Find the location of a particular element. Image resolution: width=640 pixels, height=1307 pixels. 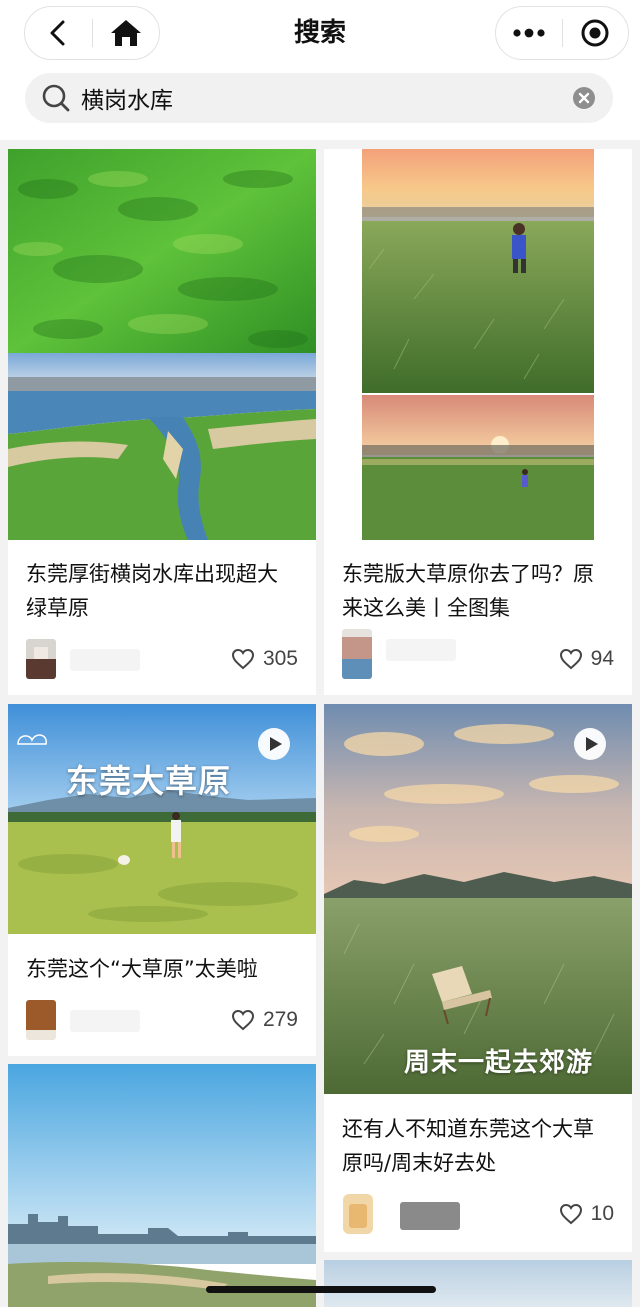

more-button is located at coordinates (529, 33).